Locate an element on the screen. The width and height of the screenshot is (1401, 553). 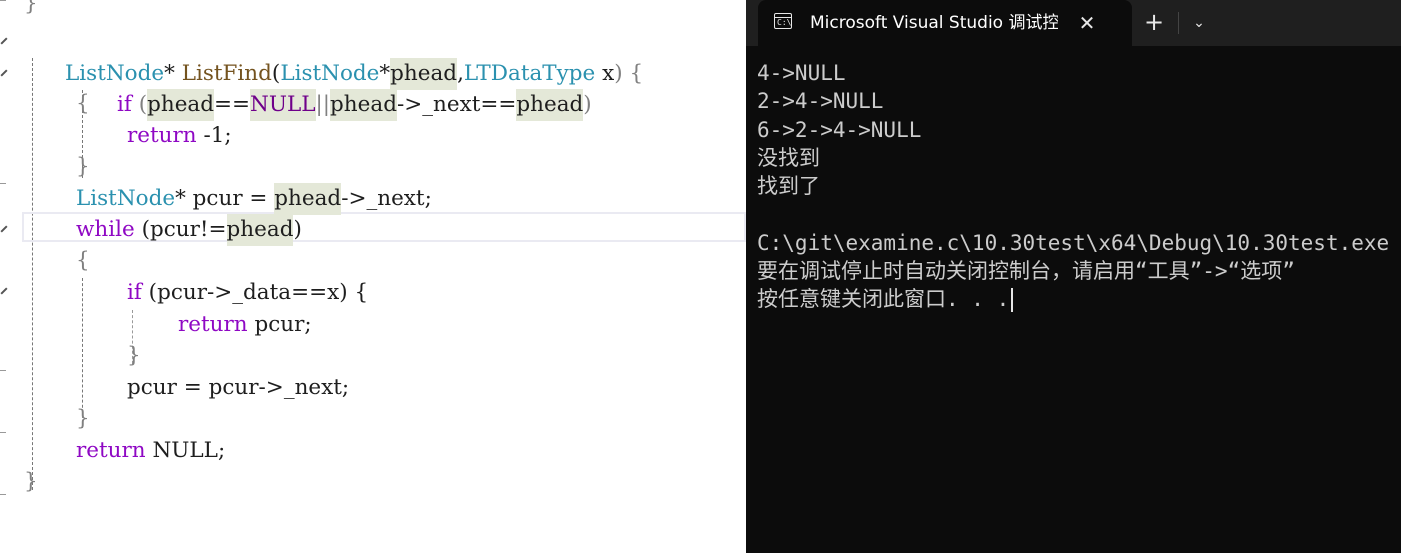
token: ->_next; is located at coordinates (386, 198).